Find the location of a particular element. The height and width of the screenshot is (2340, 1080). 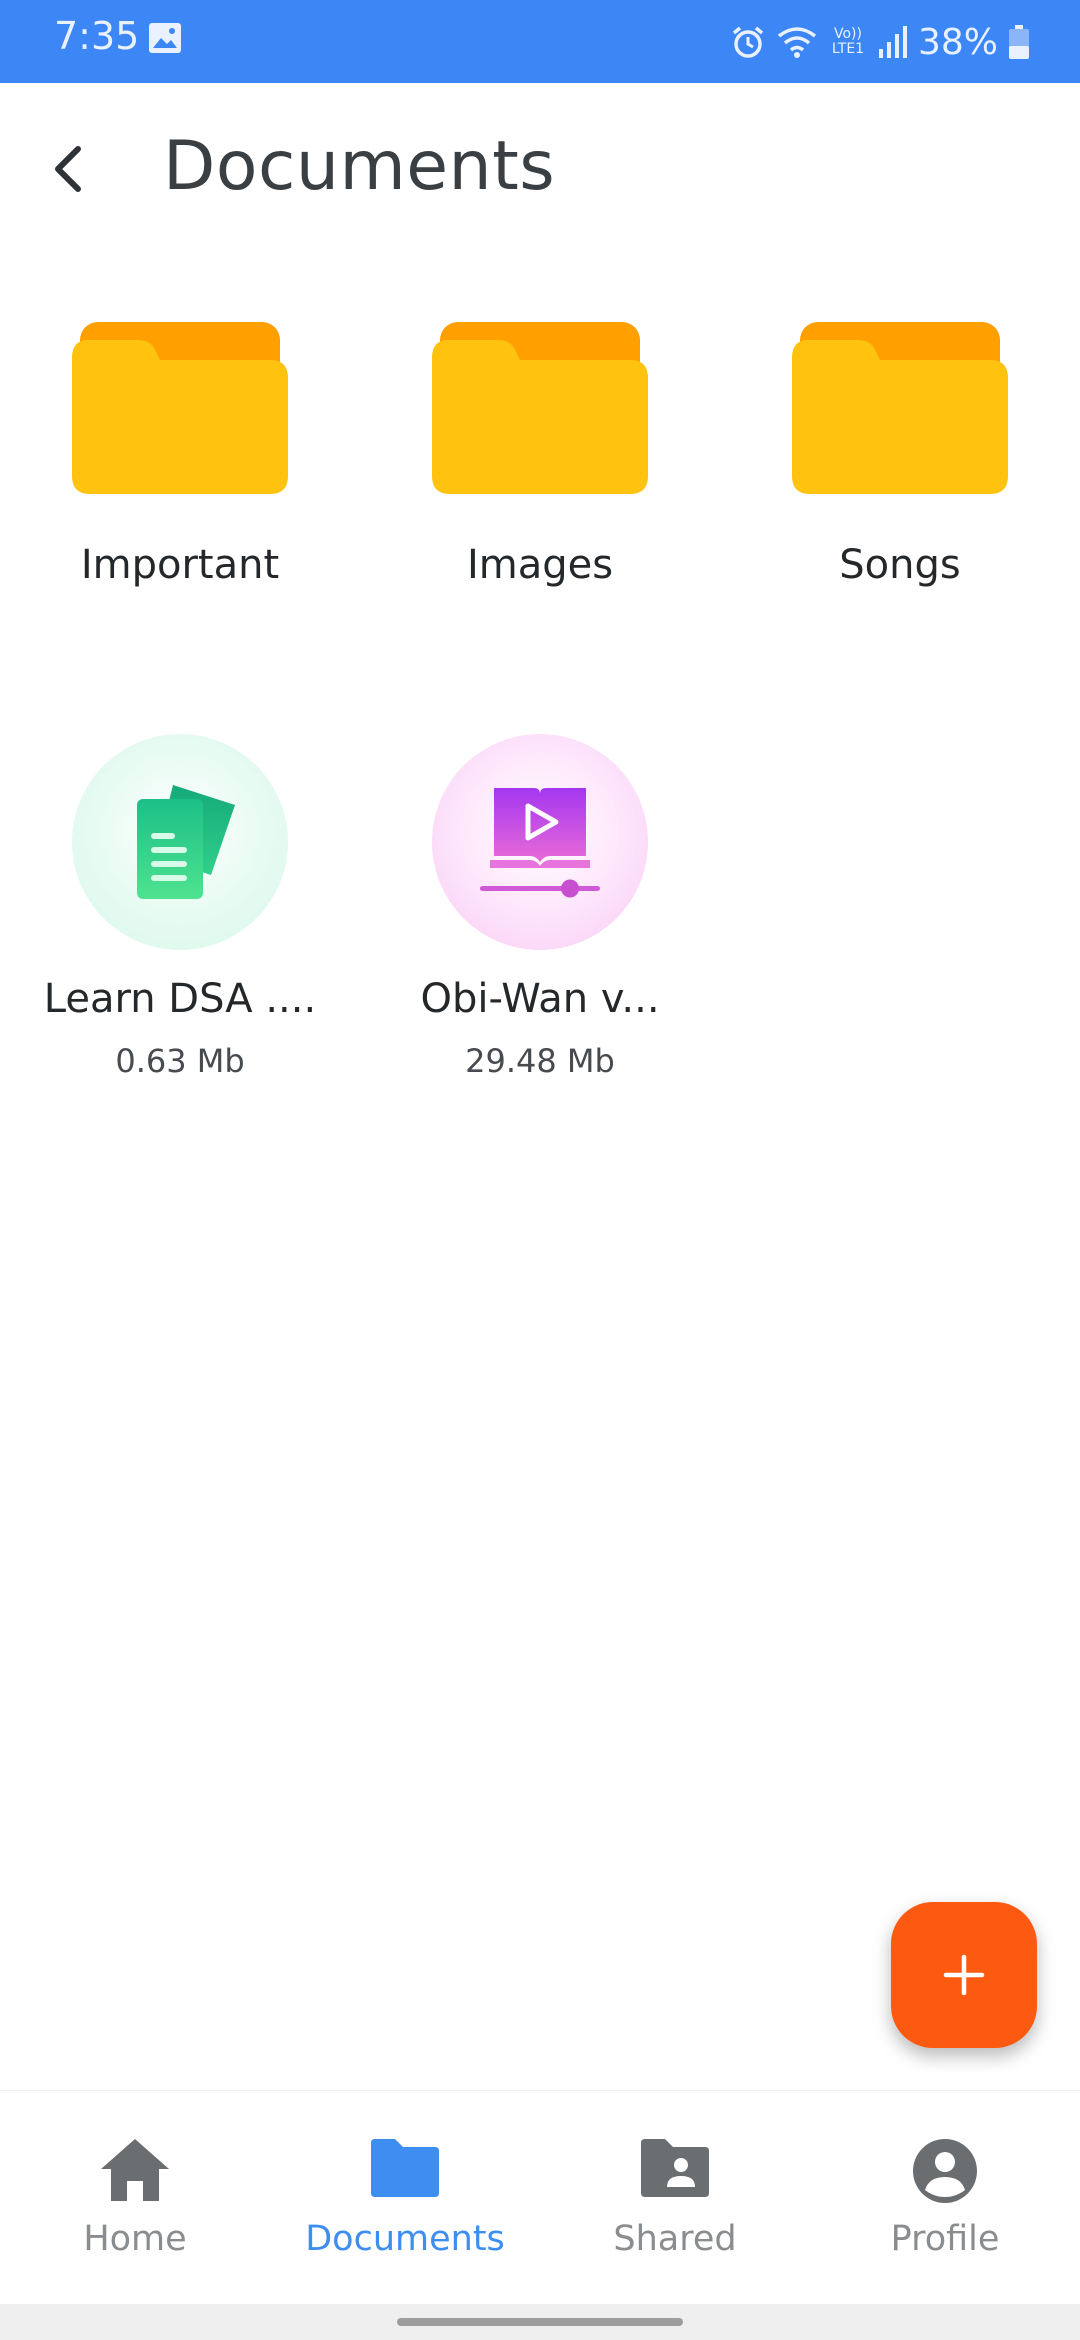

nav-item-home: Home is located at coordinates (135, 2198).